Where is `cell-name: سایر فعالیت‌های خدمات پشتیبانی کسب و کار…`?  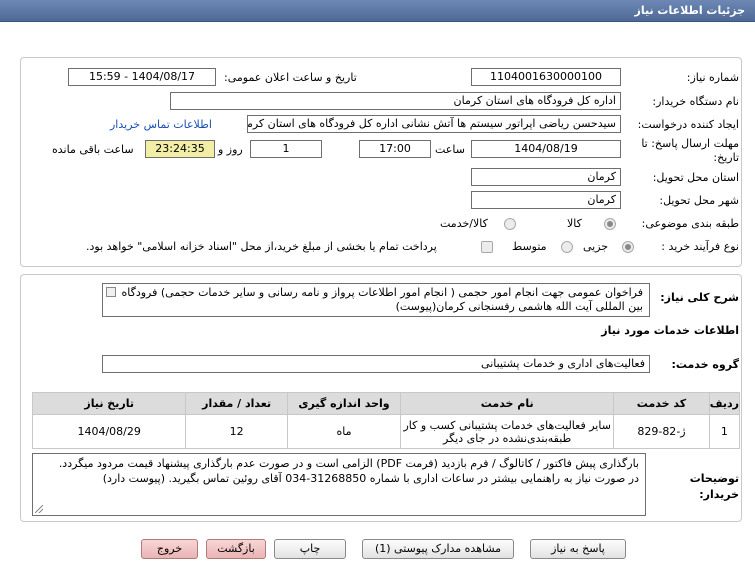 cell-name: سایر فعالیت‌های خدمات پشتیبانی کسب و کار… is located at coordinates (507, 431).